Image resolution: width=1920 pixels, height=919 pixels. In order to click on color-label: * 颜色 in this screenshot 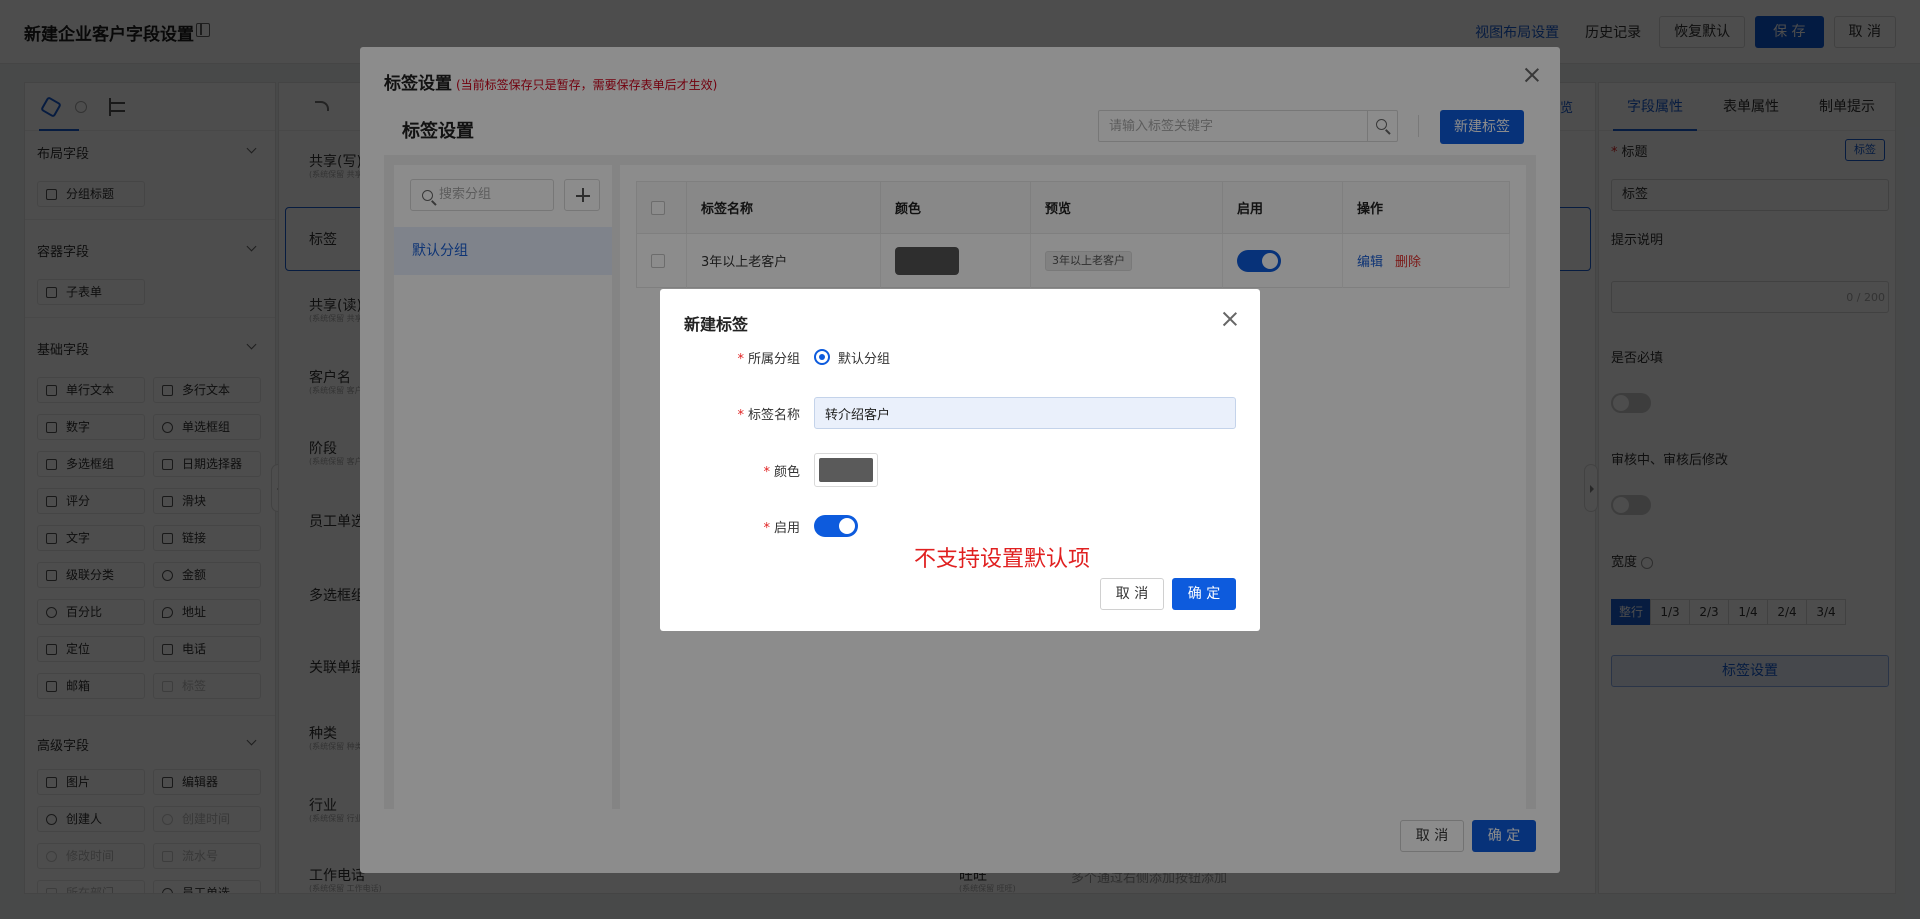, I will do `click(781, 472)`.